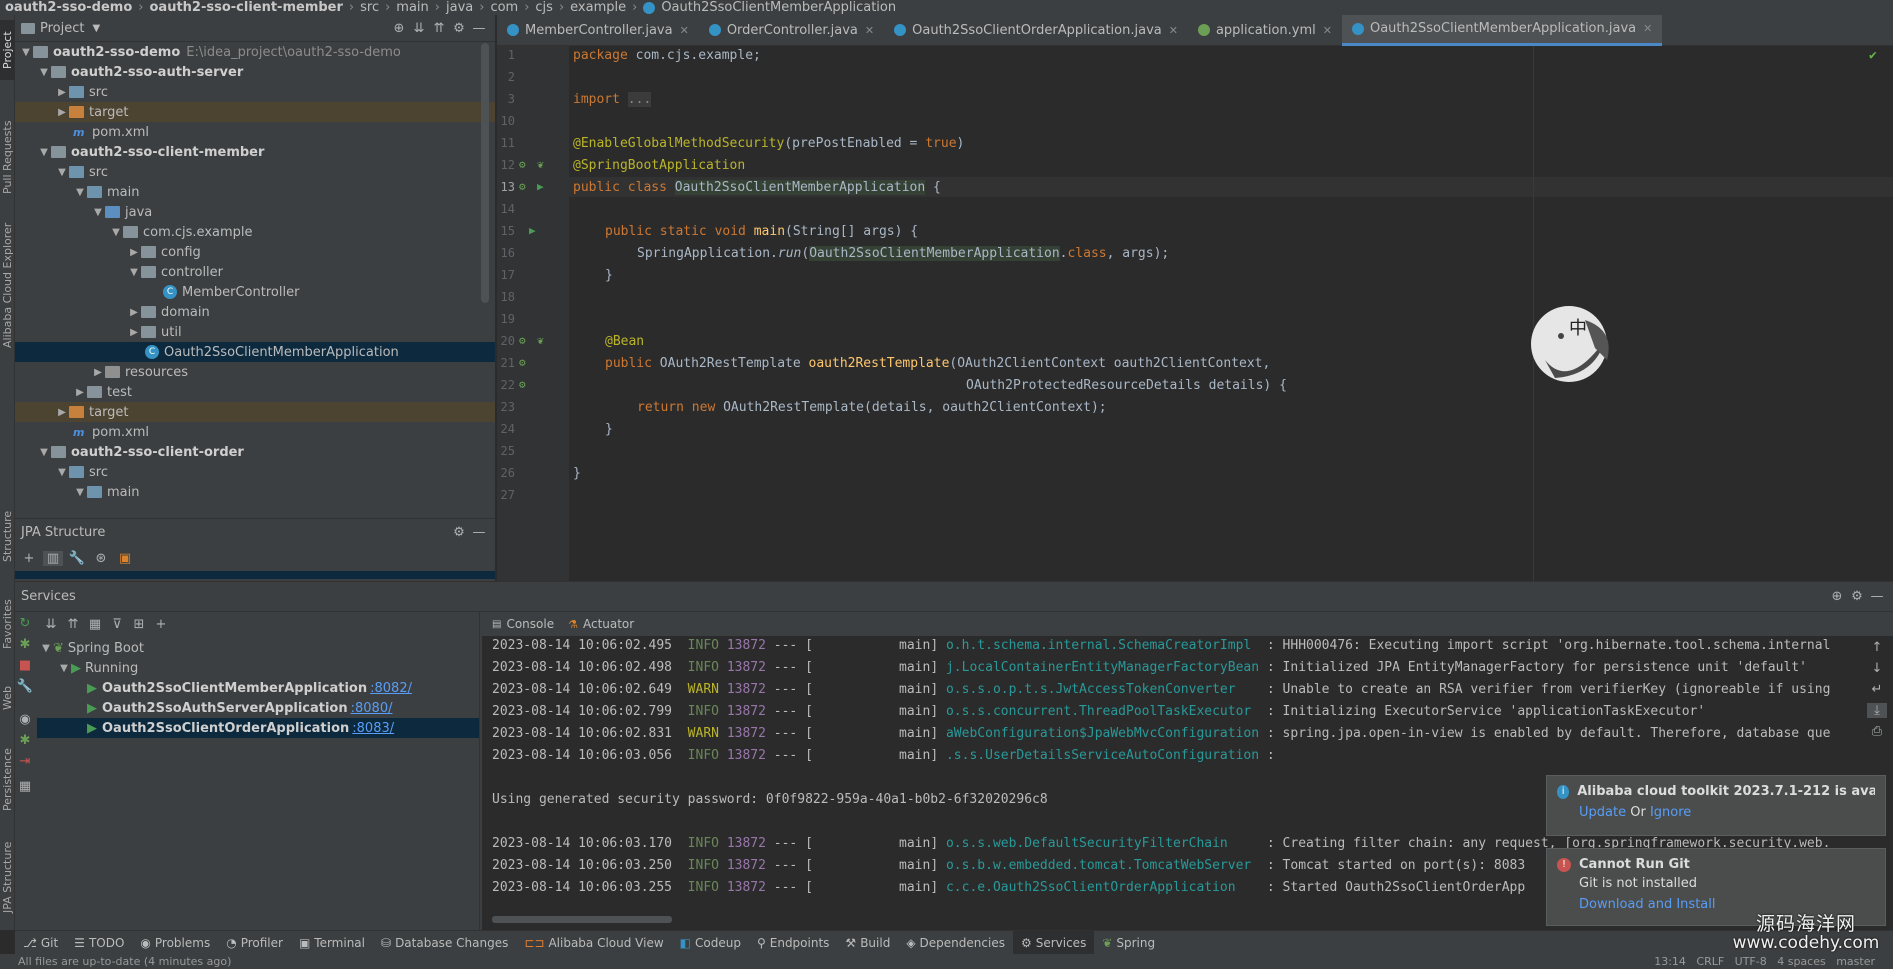 The width and height of the screenshot is (1893, 969). Describe the element at coordinates (459, 7) in the screenshot. I see `breadcrumb-item: java` at that location.